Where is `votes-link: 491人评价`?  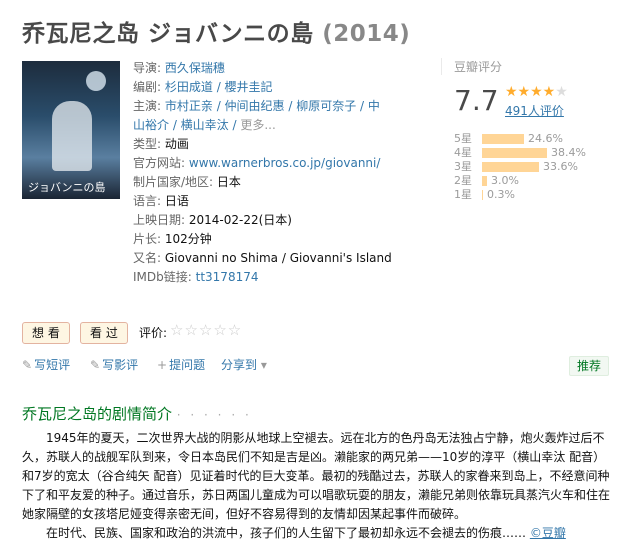
votes-link: 491人评价 is located at coordinates (534, 110).